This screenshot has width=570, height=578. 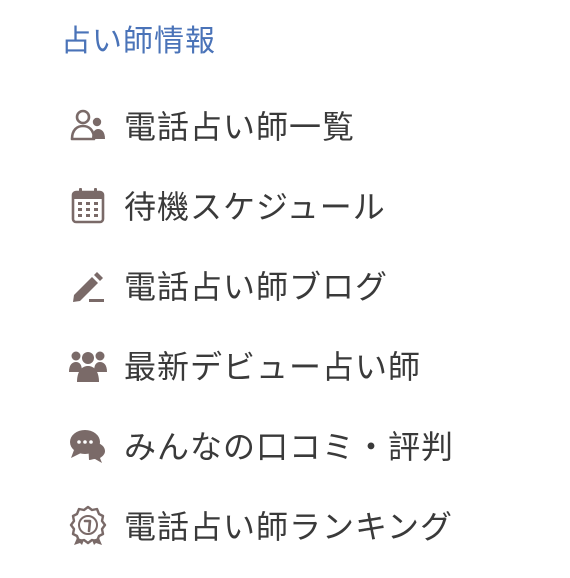 What do you see at coordinates (88, 205) in the screenshot?
I see `calendar-icon` at bounding box center [88, 205].